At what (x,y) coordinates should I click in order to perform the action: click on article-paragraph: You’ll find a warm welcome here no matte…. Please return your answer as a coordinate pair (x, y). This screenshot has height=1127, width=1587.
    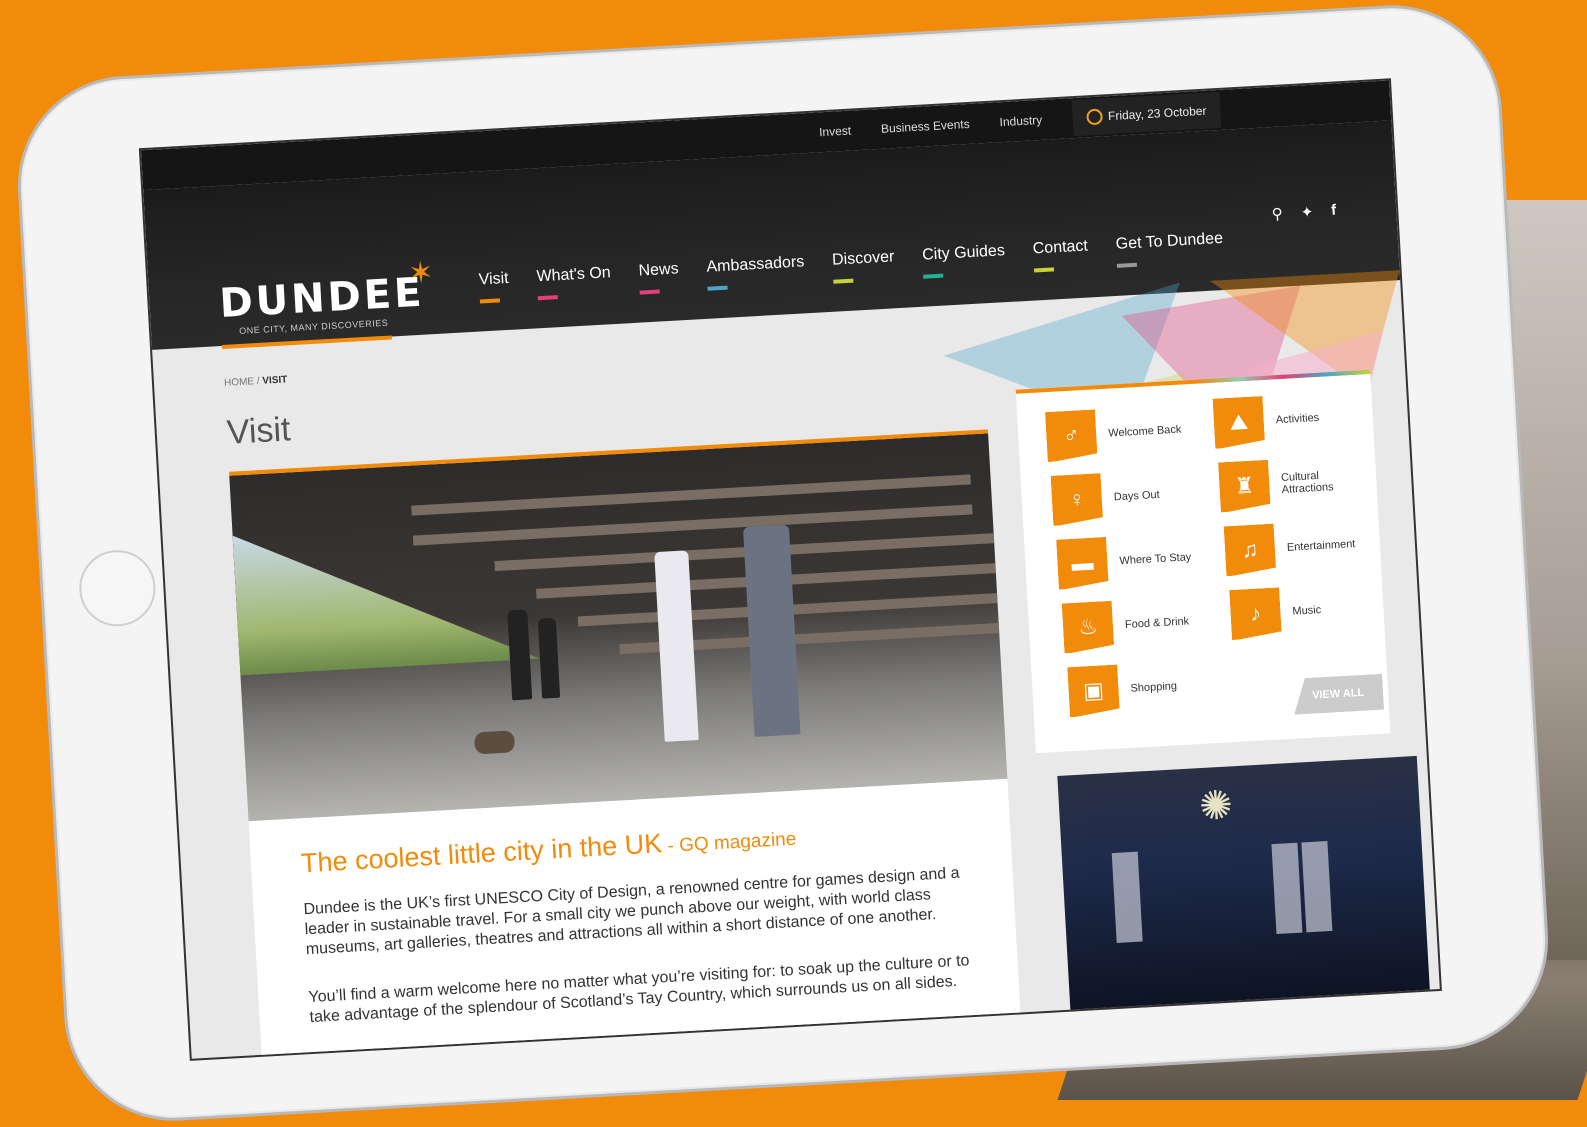
    Looking at the image, I should click on (639, 989).